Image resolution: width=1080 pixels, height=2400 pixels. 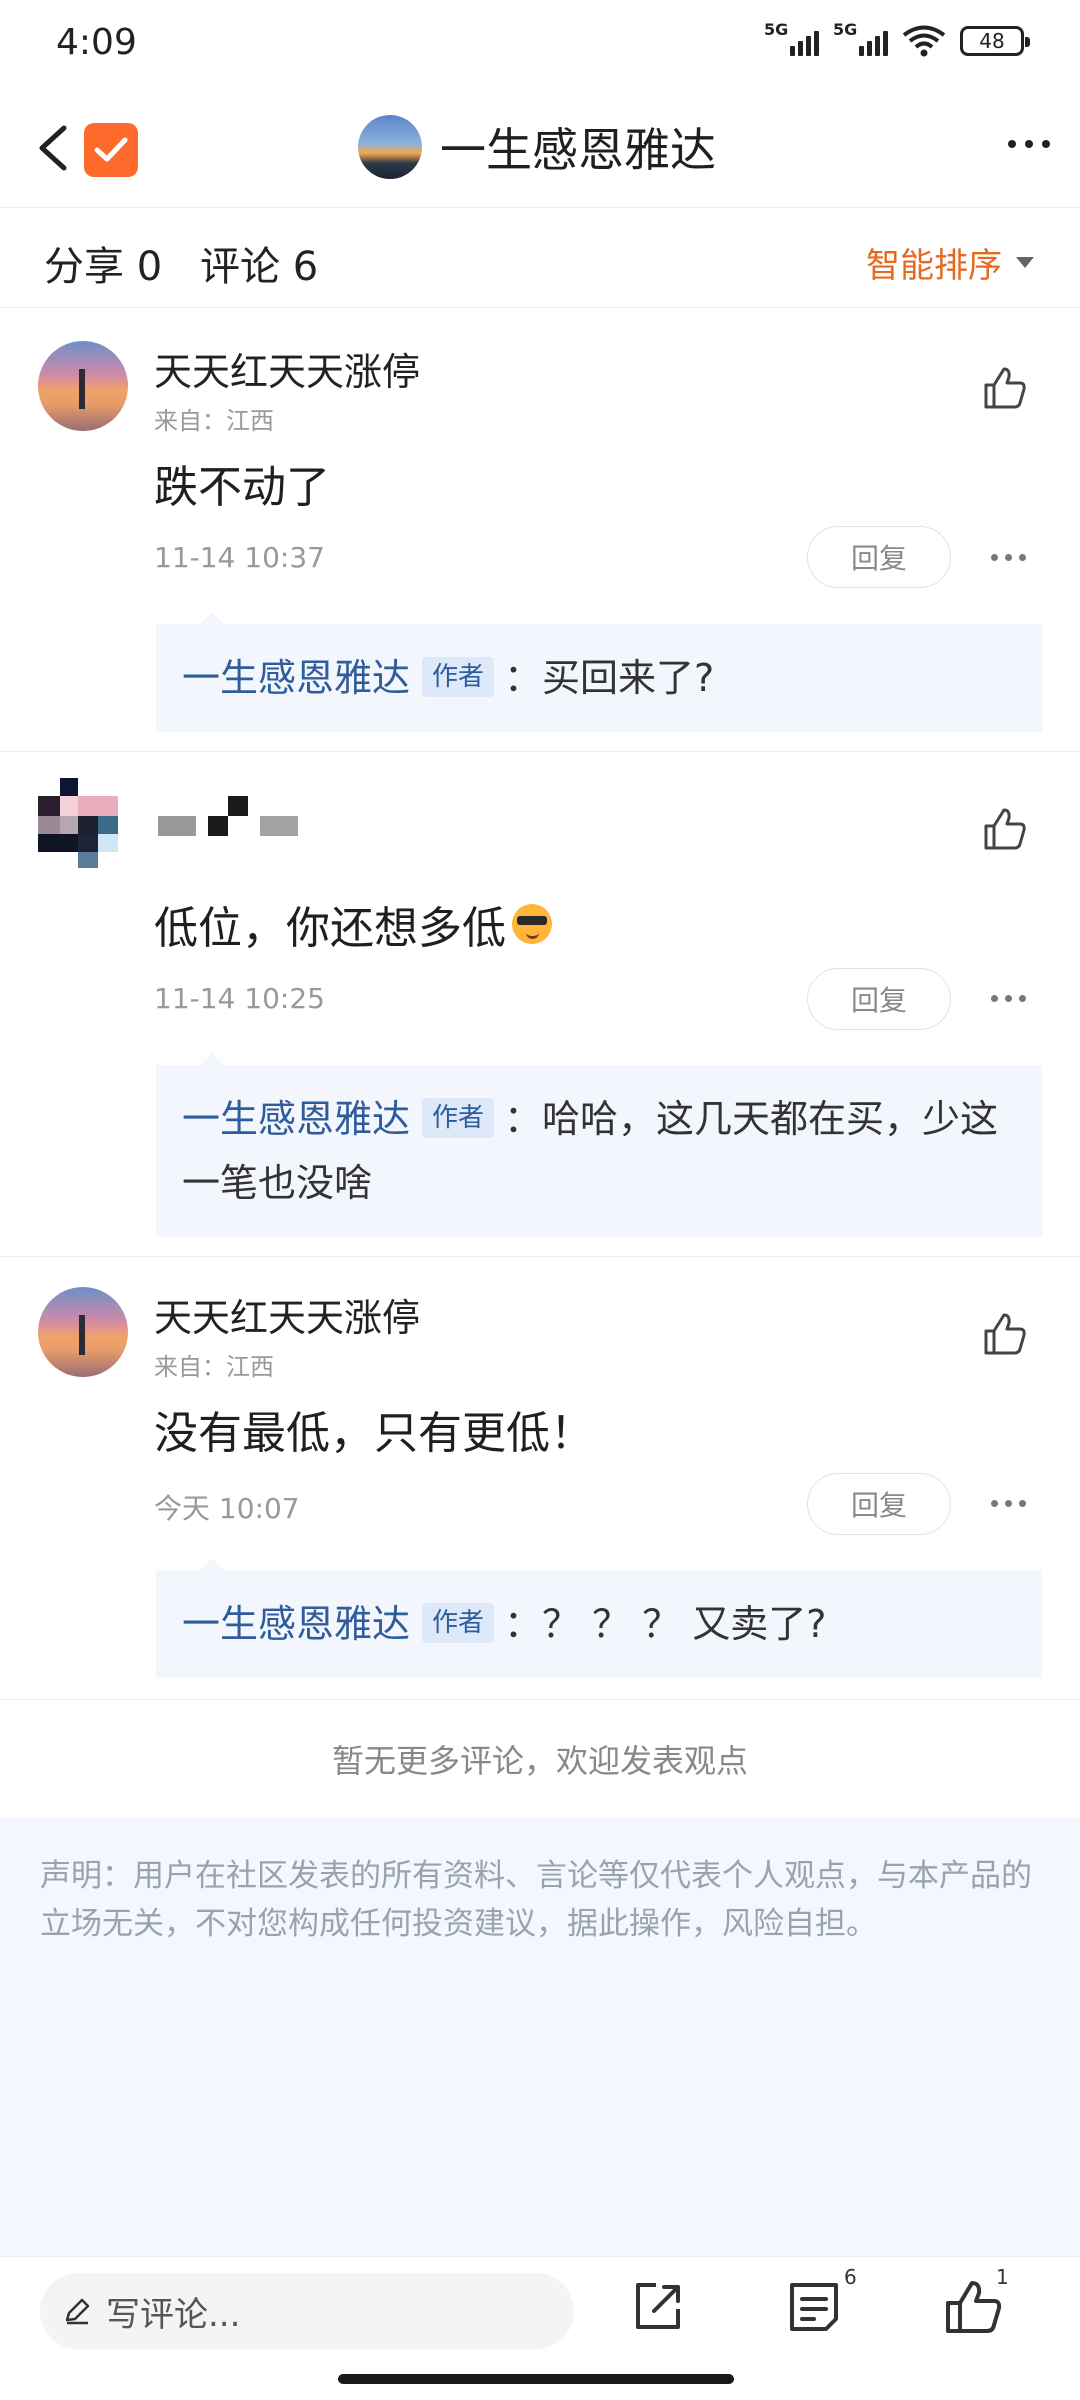 I want to click on author-avatar, so click(x=390, y=147).